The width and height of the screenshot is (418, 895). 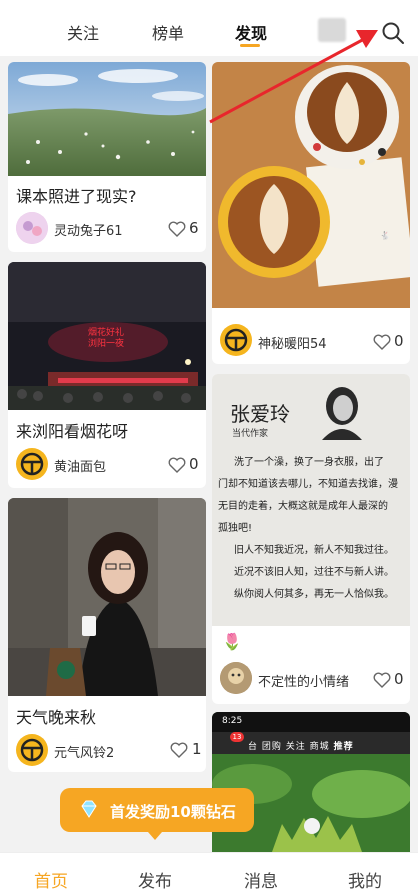 I want to click on like-count: 6, so click(x=194, y=228).